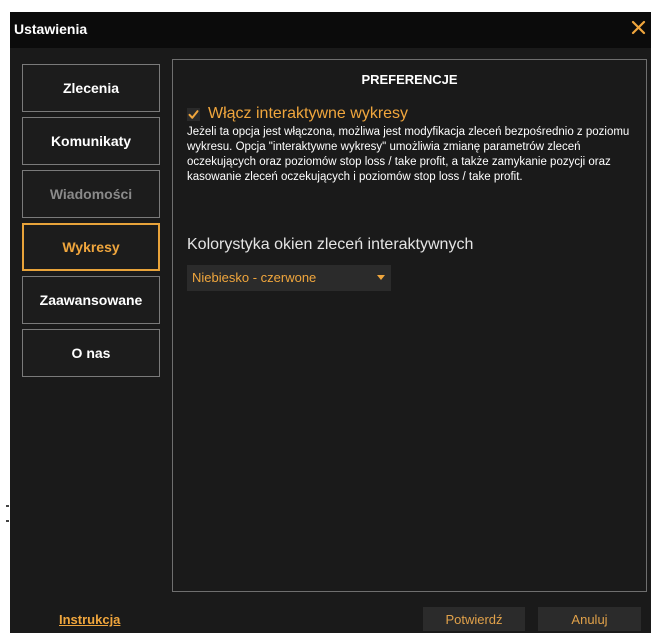 Image resolution: width=651 pixels, height=633 pixels. I want to click on interactive-charts-checkbox: Włącz interaktywne wykresy, so click(297, 114).